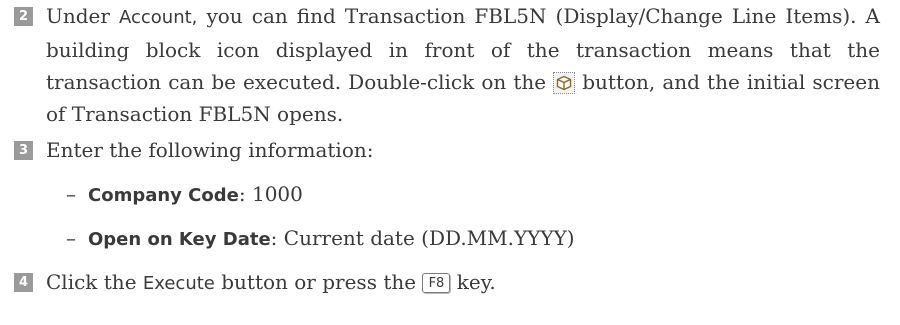 The height and width of the screenshot is (325, 900). I want to click on step-number-badge: 4, so click(23, 282).